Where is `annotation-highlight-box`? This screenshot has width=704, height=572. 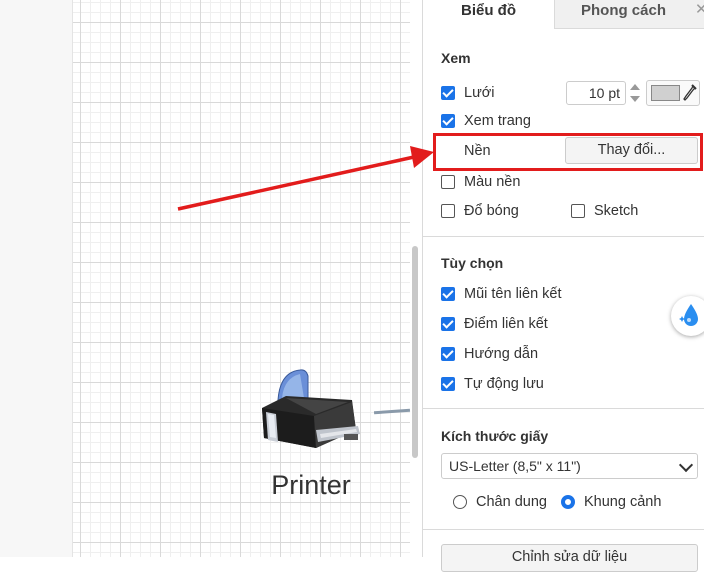 annotation-highlight-box is located at coordinates (568, 152).